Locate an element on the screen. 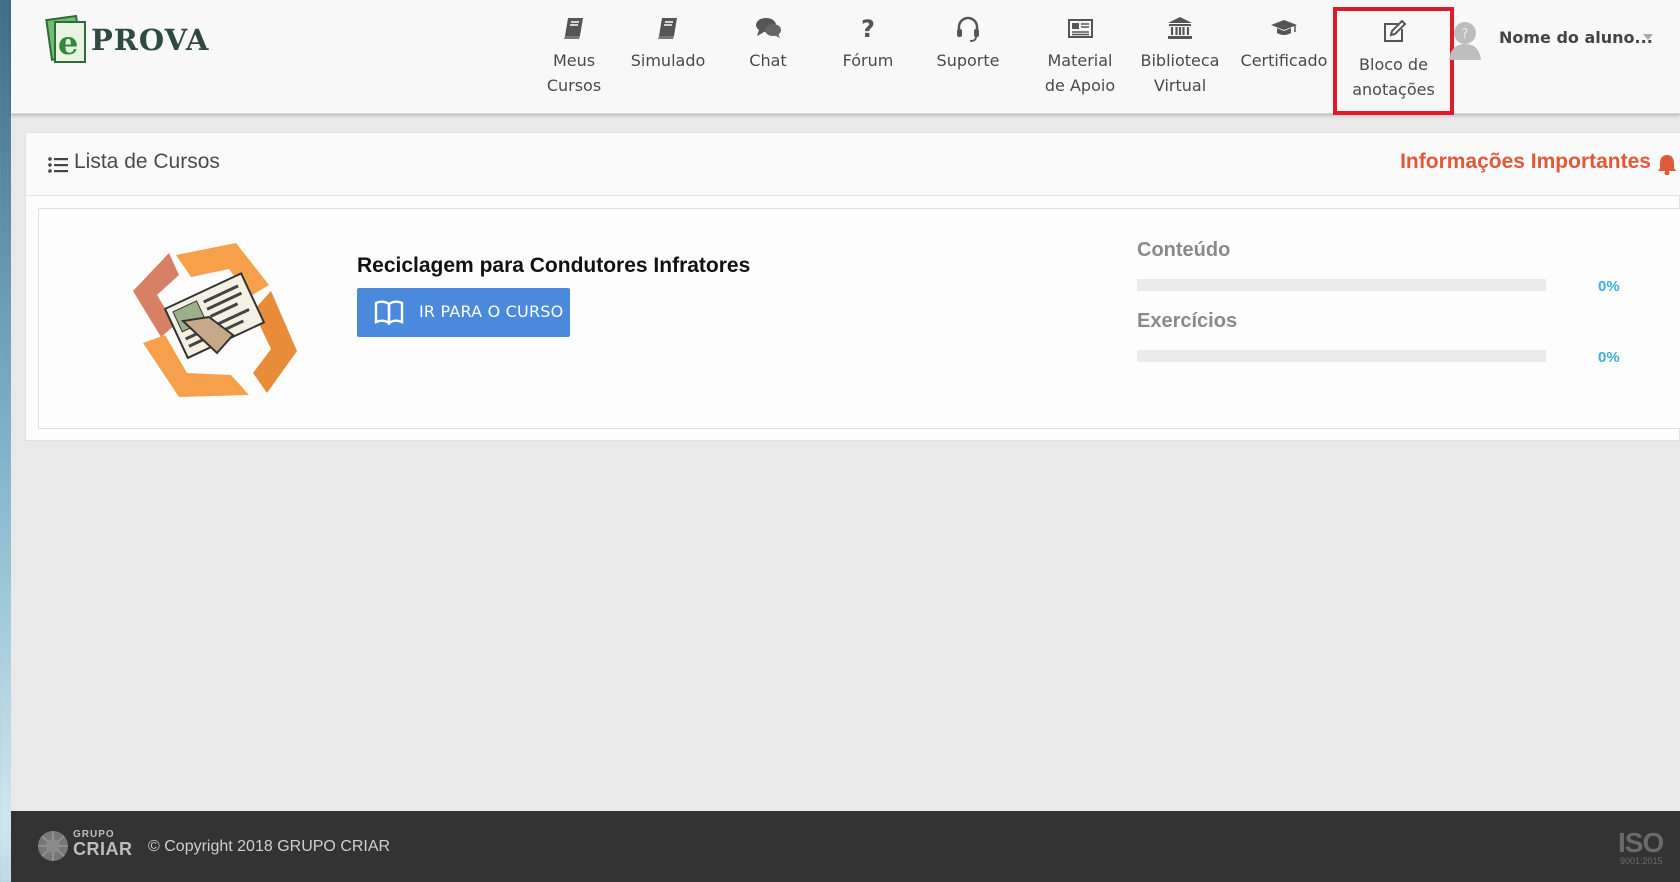 This screenshot has width=1680, height=882. nav-forum: ? Fórum is located at coordinates (868, 57).